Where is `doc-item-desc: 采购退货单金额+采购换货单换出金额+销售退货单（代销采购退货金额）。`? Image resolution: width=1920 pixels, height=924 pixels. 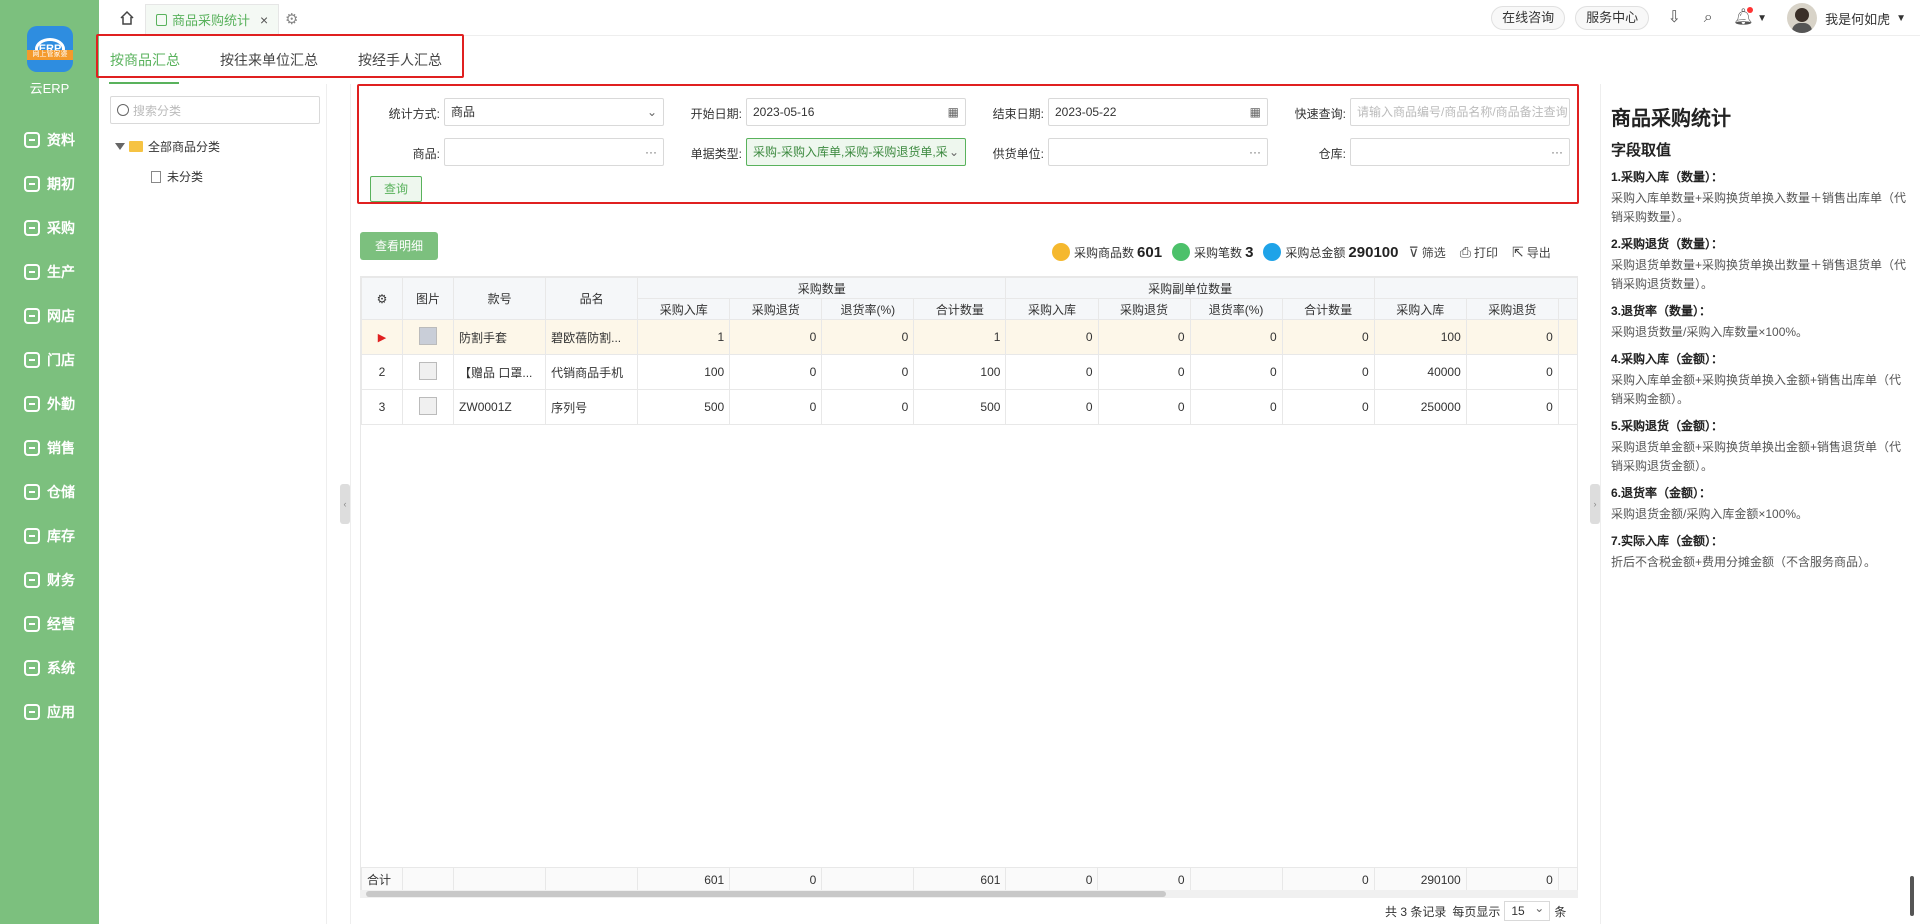 doc-item-desc: 采购退货单金额+采购换货单换出金额+销售退货单（代销采购退货金额）。 is located at coordinates (1756, 456).